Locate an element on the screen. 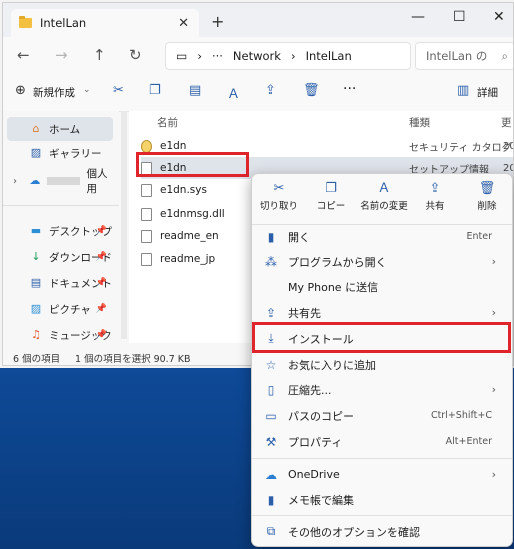 This screenshot has width=514, height=549. quick-action-label: 切り取り is located at coordinates (278, 206).